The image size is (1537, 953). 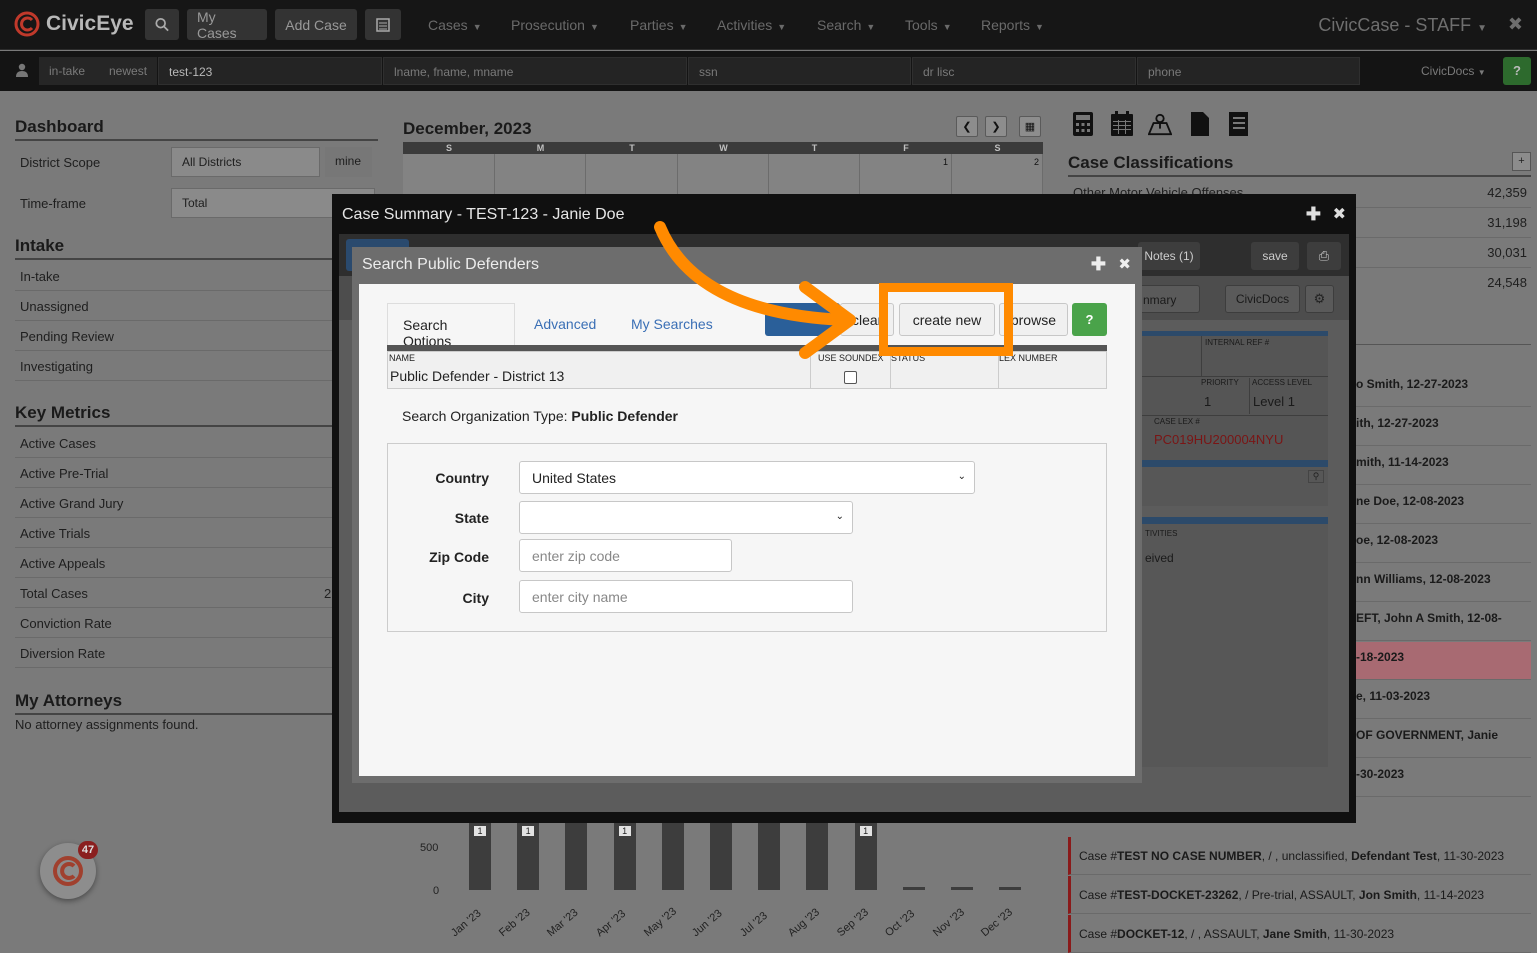 I want to click on calculator-icon, so click(x=1083, y=124).